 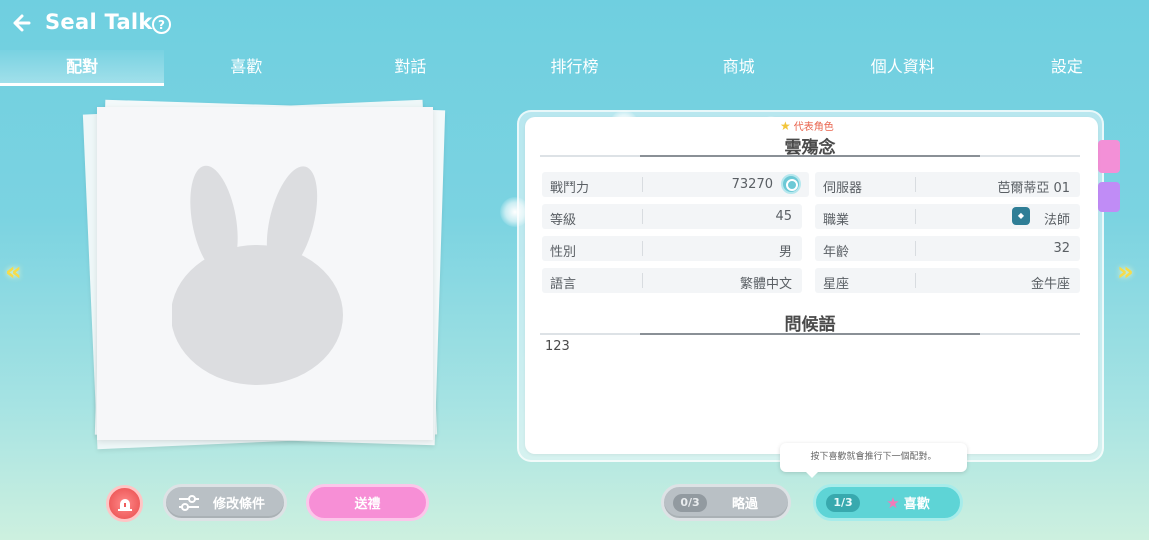 I want to click on gift-button: 送禮, so click(x=367, y=502).